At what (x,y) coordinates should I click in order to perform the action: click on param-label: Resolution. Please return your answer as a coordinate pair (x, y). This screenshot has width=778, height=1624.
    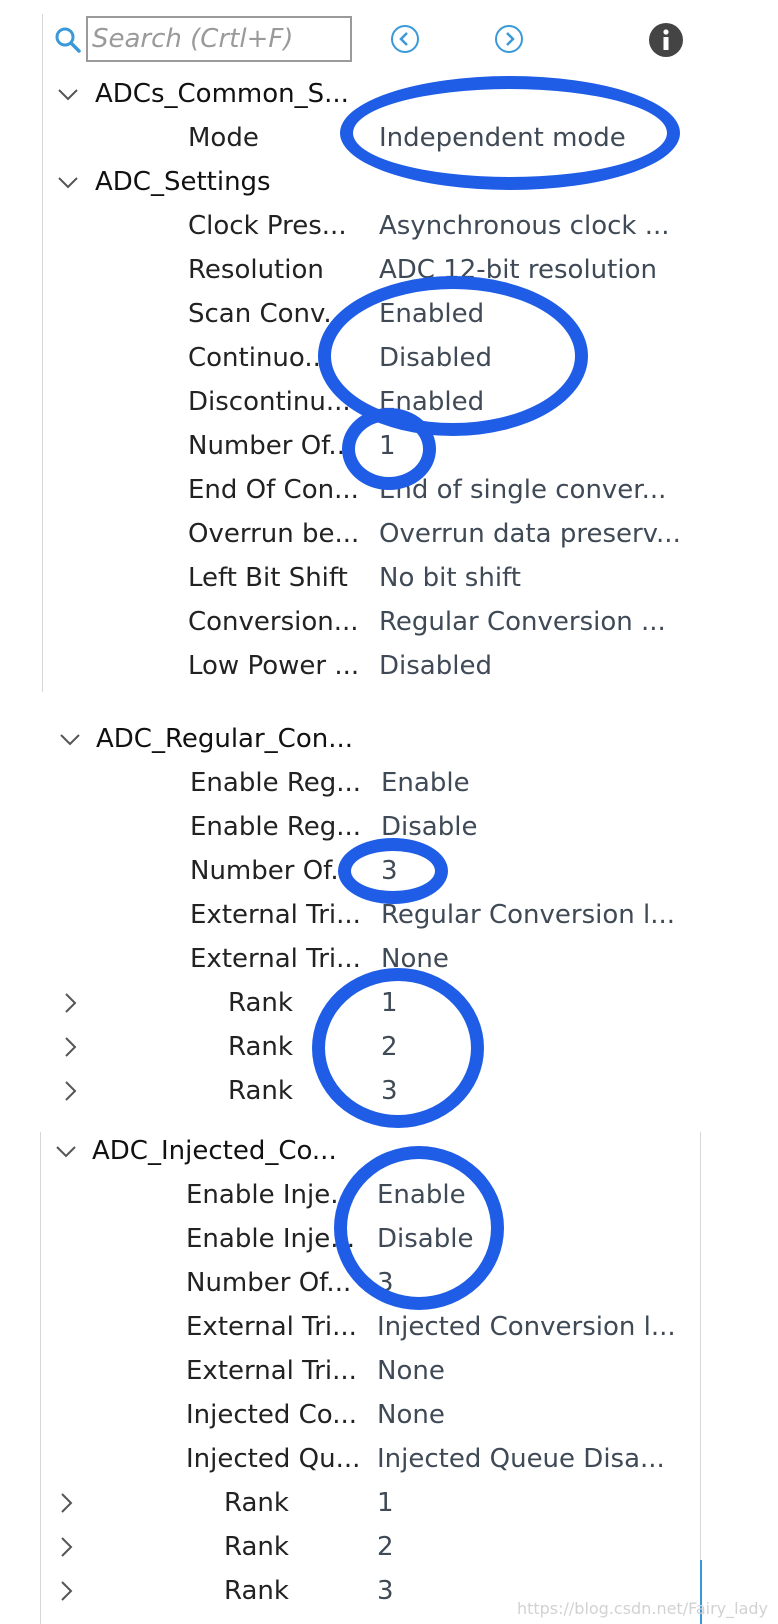
    Looking at the image, I should click on (256, 270).